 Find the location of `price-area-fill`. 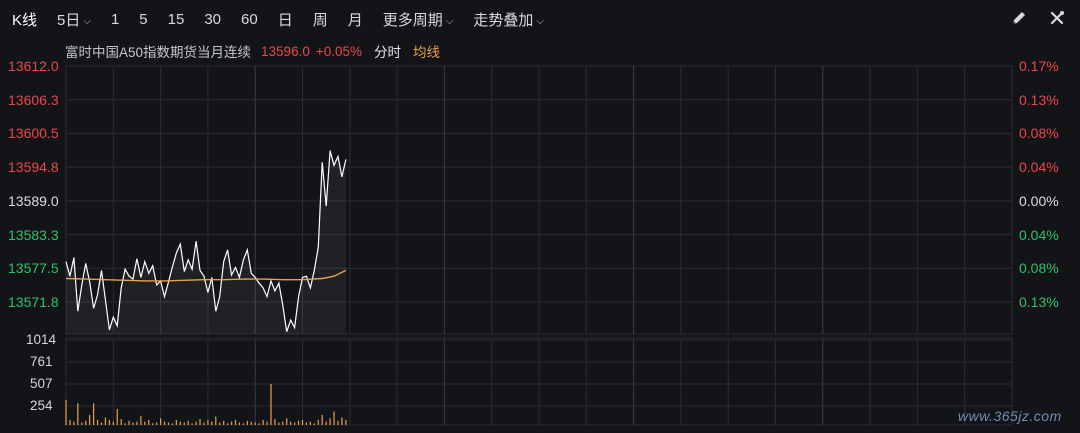

price-area-fill is located at coordinates (206, 242).